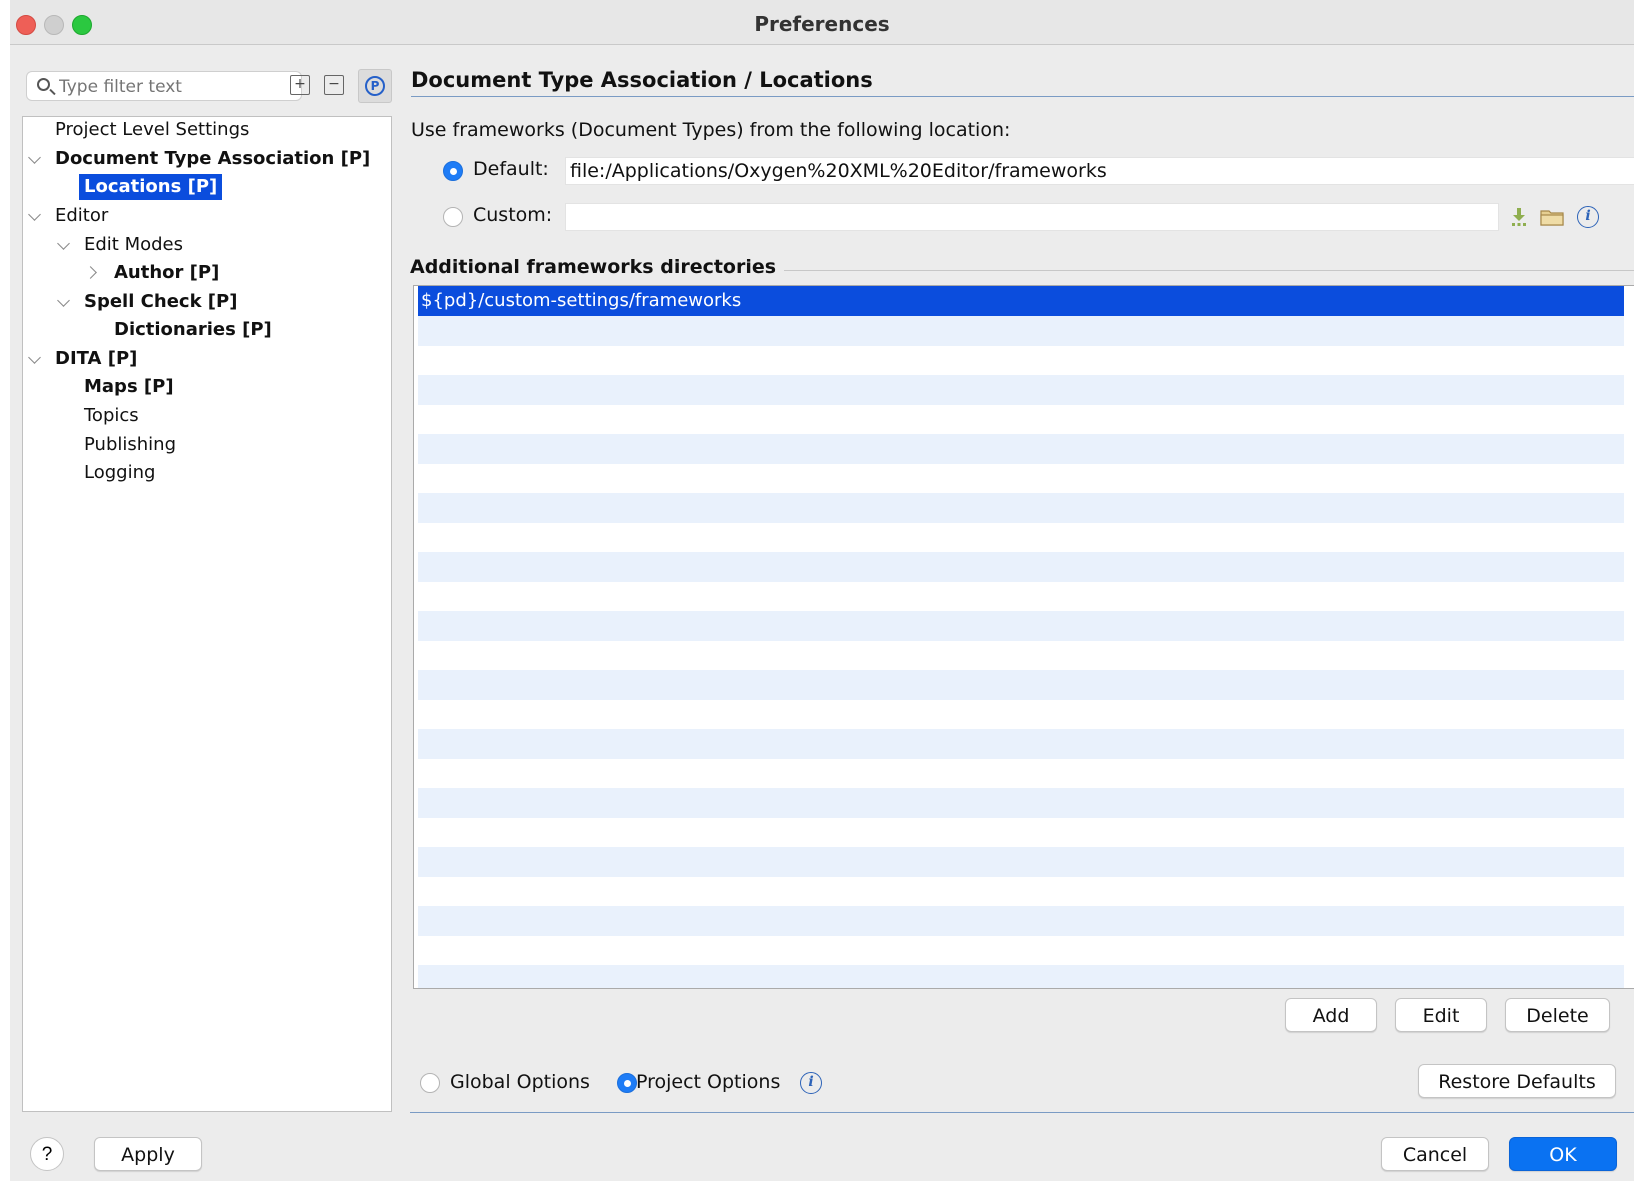  What do you see at coordinates (513, 215) in the screenshot?
I see `custom-label: Custom:` at bounding box center [513, 215].